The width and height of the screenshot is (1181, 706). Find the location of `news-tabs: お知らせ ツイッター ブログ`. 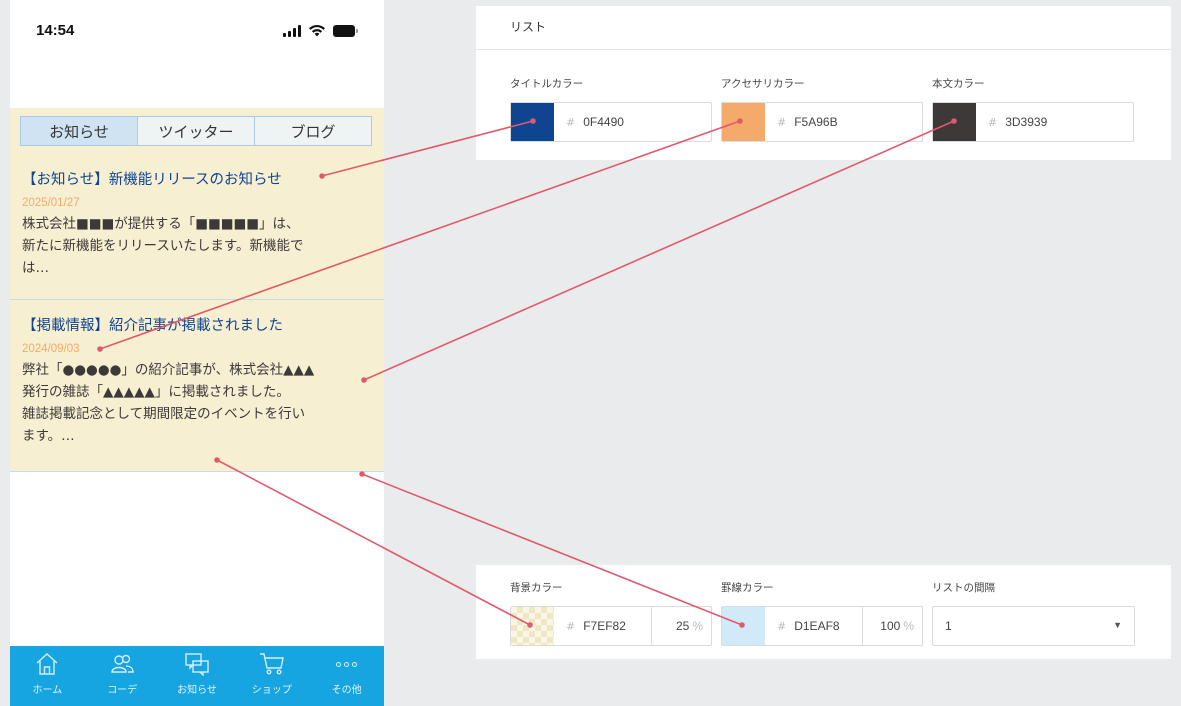

news-tabs: お知らせ ツイッター ブログ is located at coordinates (196, 131).